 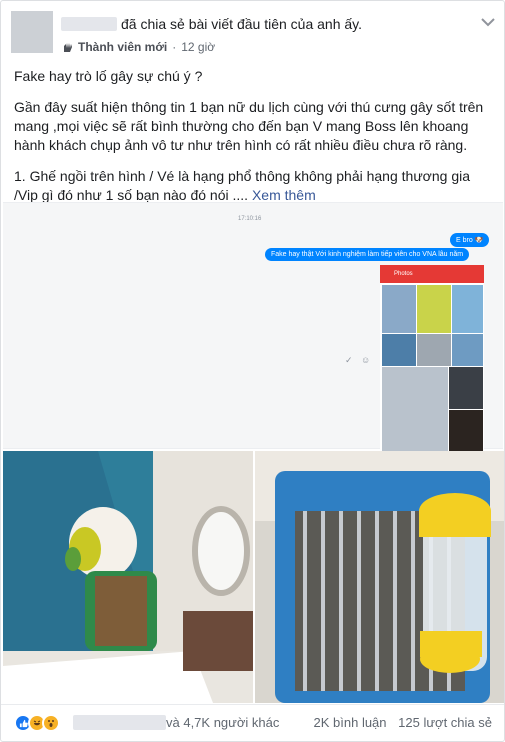 What do you see at coordinates (68, 47) in the screenshot?
I see `waving-hand-icon` at bounding box center [68, 47].